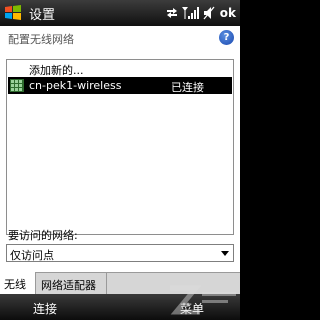 The image size is (320, 320). Describe the element at coordinates (120, 302) in the screenshot. I see `softkey-bar: 连接 菜单` at that location.